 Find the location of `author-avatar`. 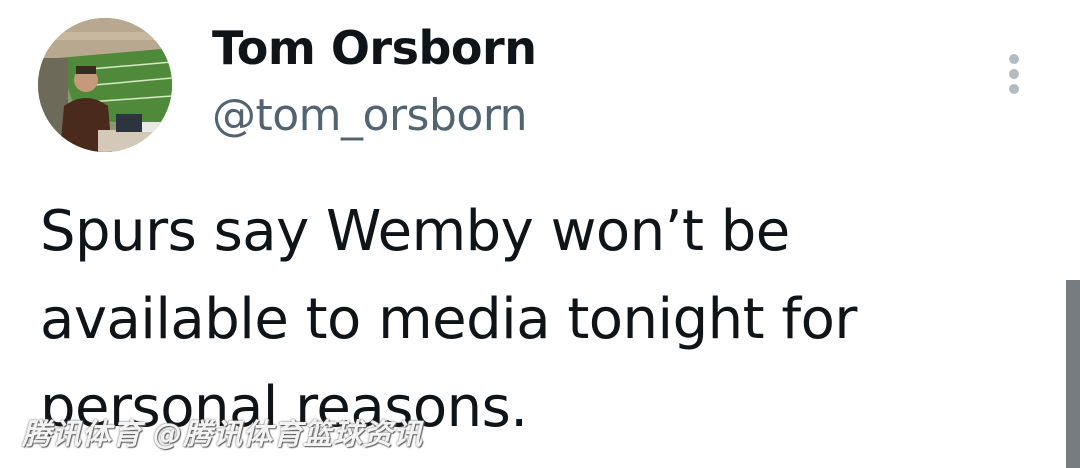

author-avatar is located at coordinates (105, 85).